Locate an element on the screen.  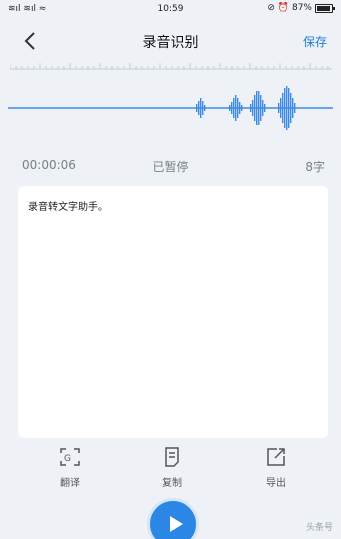
status-bar: ≋ıl ≋ıl ≈ 10:59 ⊘ ⏰ 87% is located at coordinates (170, 9).